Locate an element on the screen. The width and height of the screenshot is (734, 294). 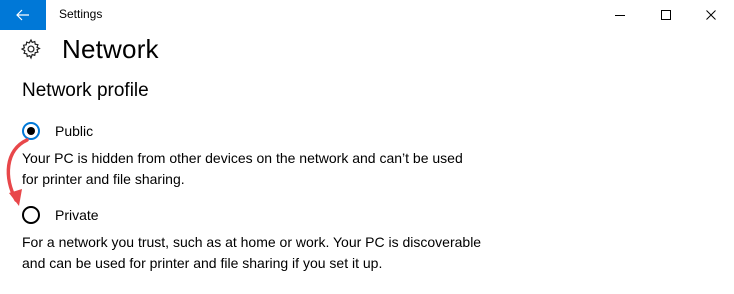
close-button is located at coordinates (711, 15).